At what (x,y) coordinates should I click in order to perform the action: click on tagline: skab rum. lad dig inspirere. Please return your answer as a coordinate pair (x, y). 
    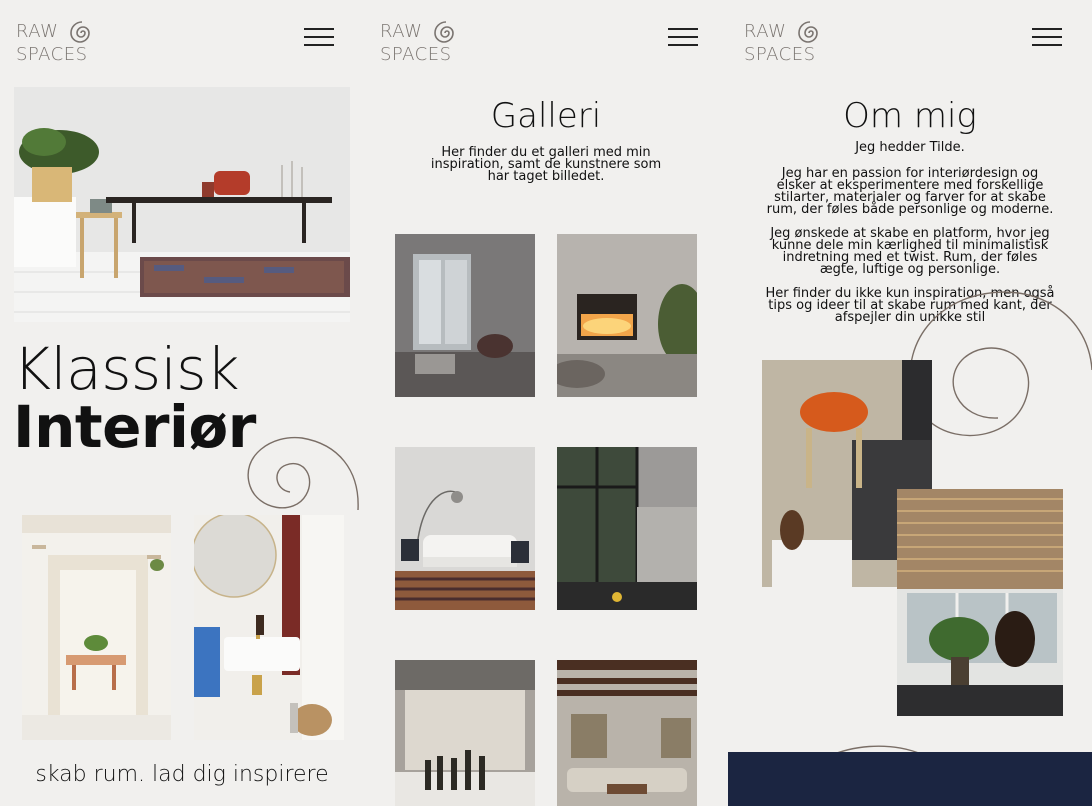
    Looking at the image, I should click on (182, 774).